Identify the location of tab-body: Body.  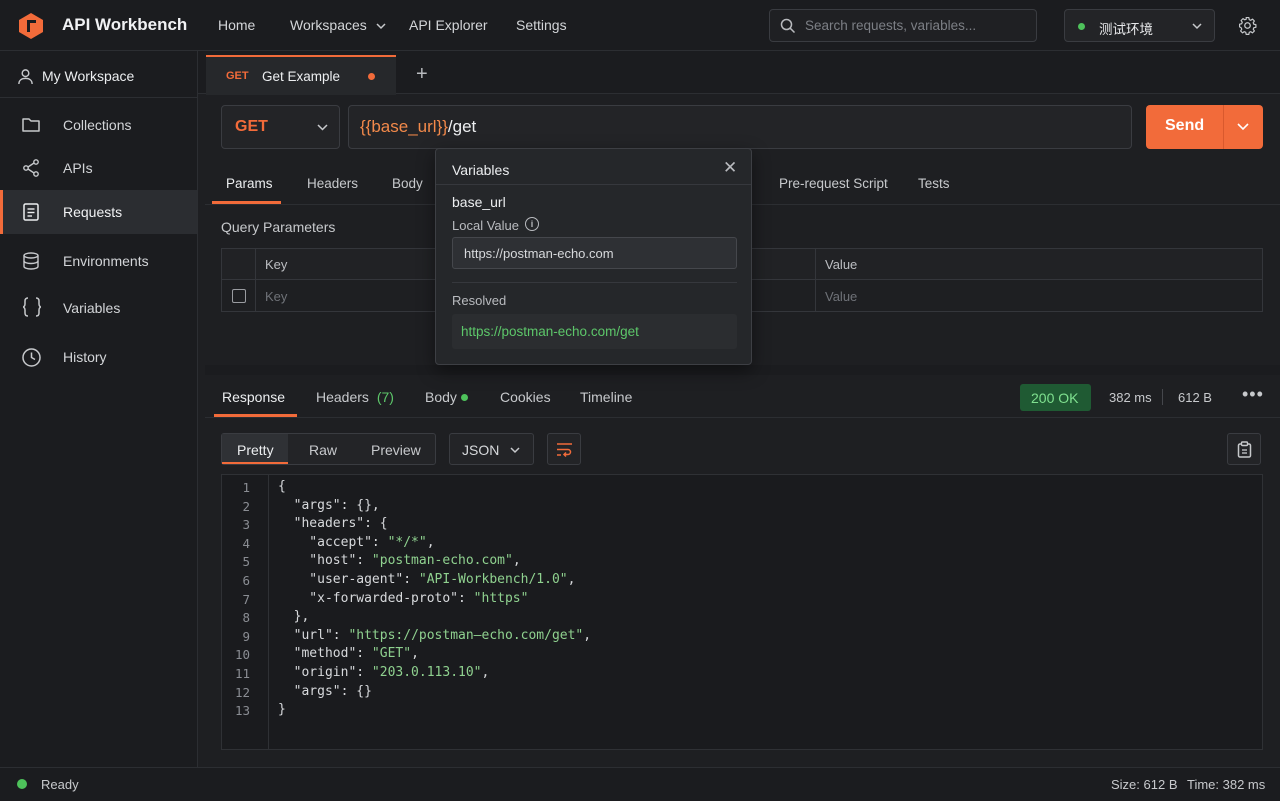
(407, 183).